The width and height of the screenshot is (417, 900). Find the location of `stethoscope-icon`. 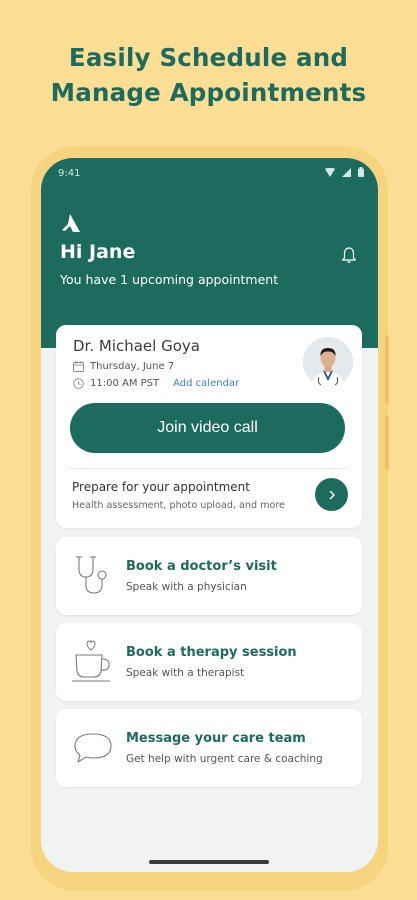

stethoscope-icon is located at coordinates (91, 575).